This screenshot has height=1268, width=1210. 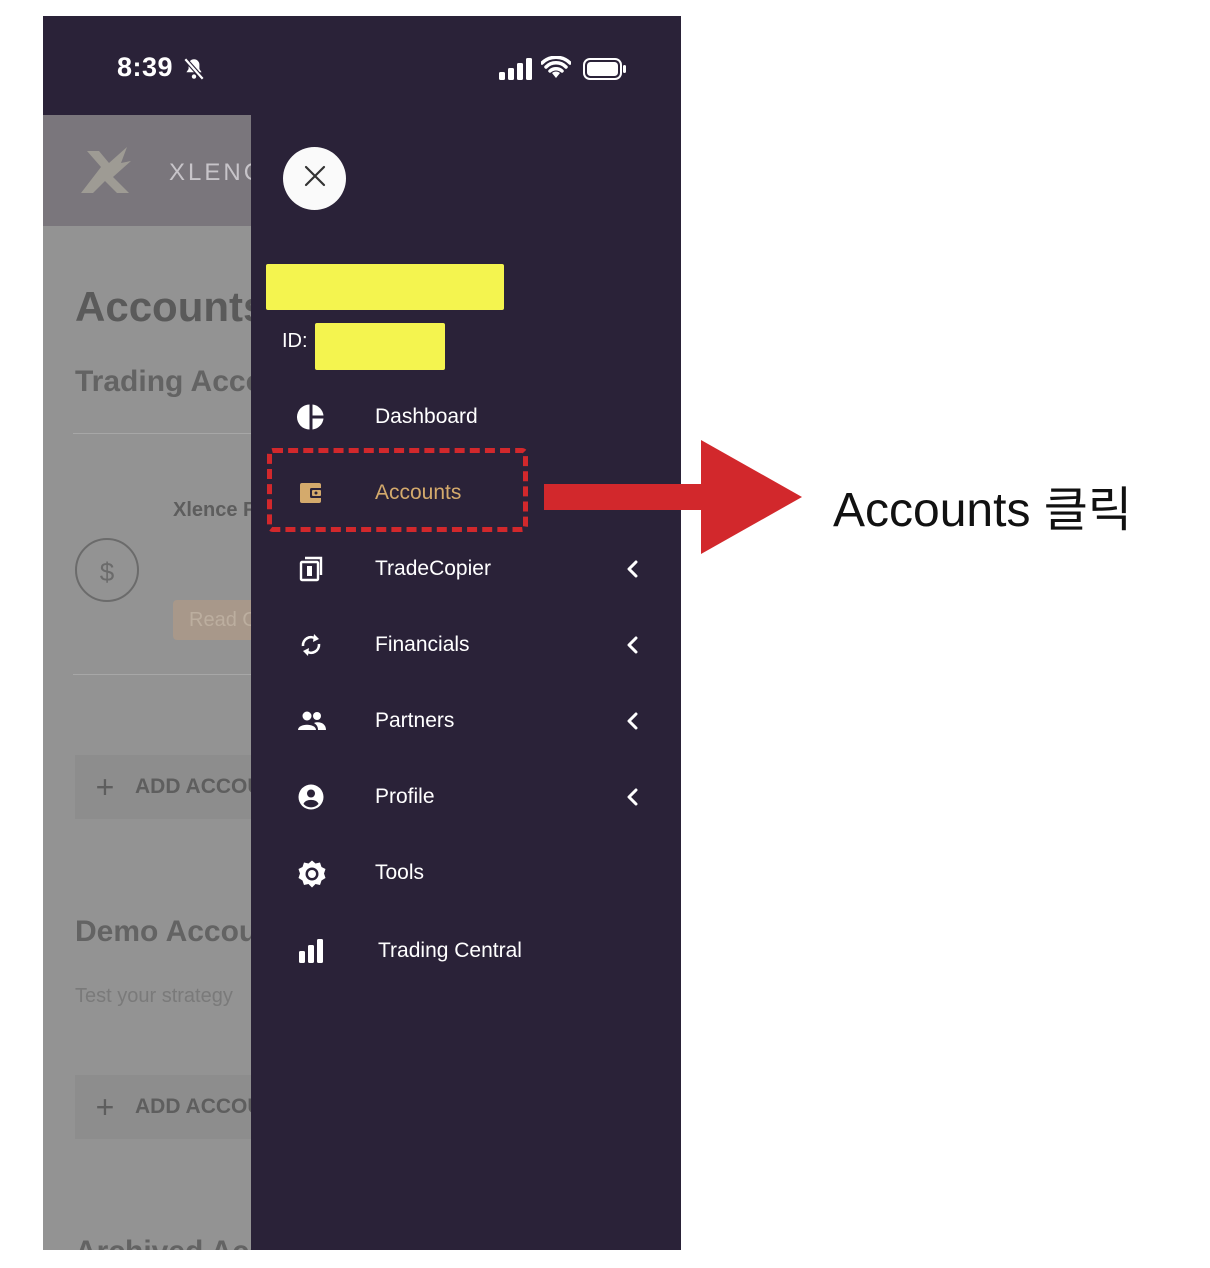 I want to click on trading-accounts-heading: Trading Accounts, so click(x=163, y=381).